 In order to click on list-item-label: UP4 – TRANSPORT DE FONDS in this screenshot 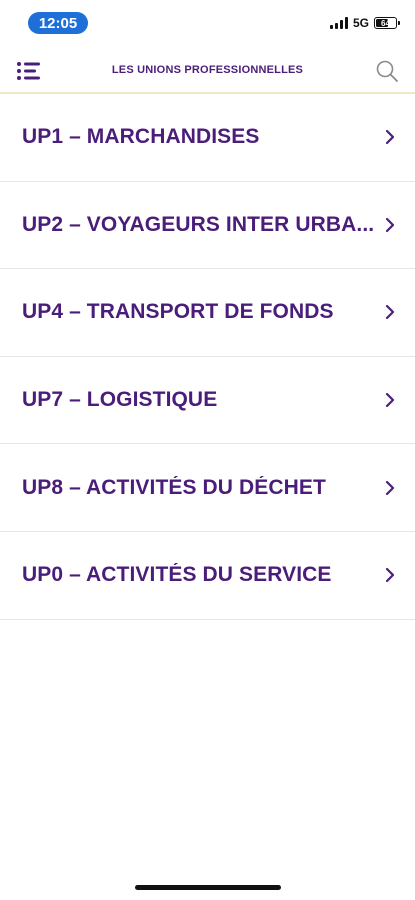, I will do `click(178, 312)`.